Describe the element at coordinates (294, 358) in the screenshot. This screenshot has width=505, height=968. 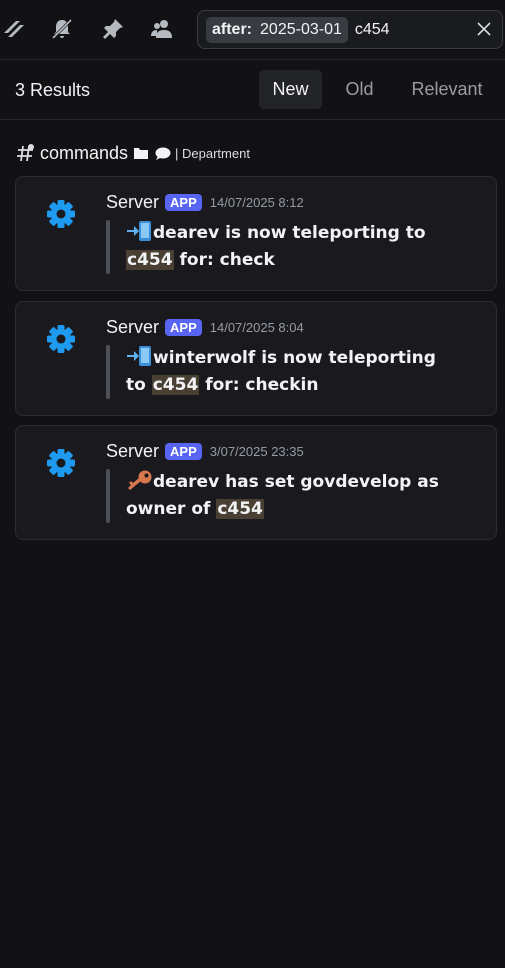
I see `message-text: winterwolf is now teleporting` at that location.